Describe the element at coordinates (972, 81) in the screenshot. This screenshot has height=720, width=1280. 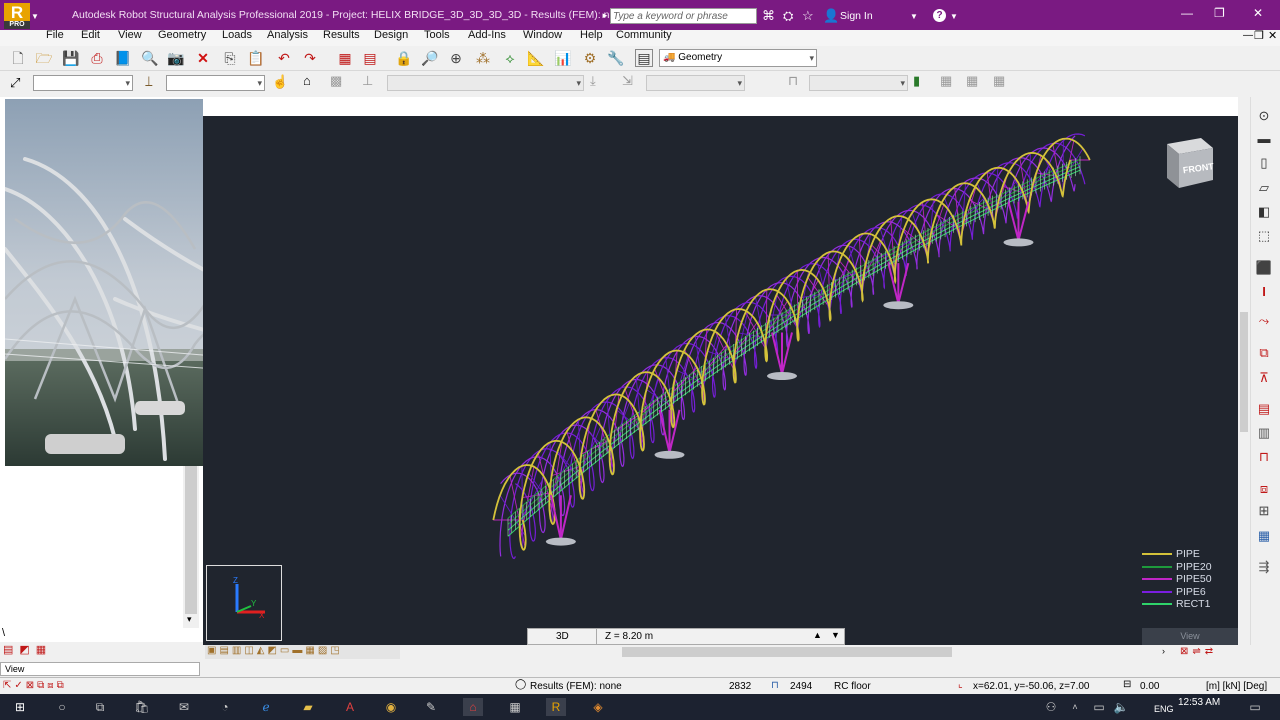
I see `grid2-icon: ▦` at that location.